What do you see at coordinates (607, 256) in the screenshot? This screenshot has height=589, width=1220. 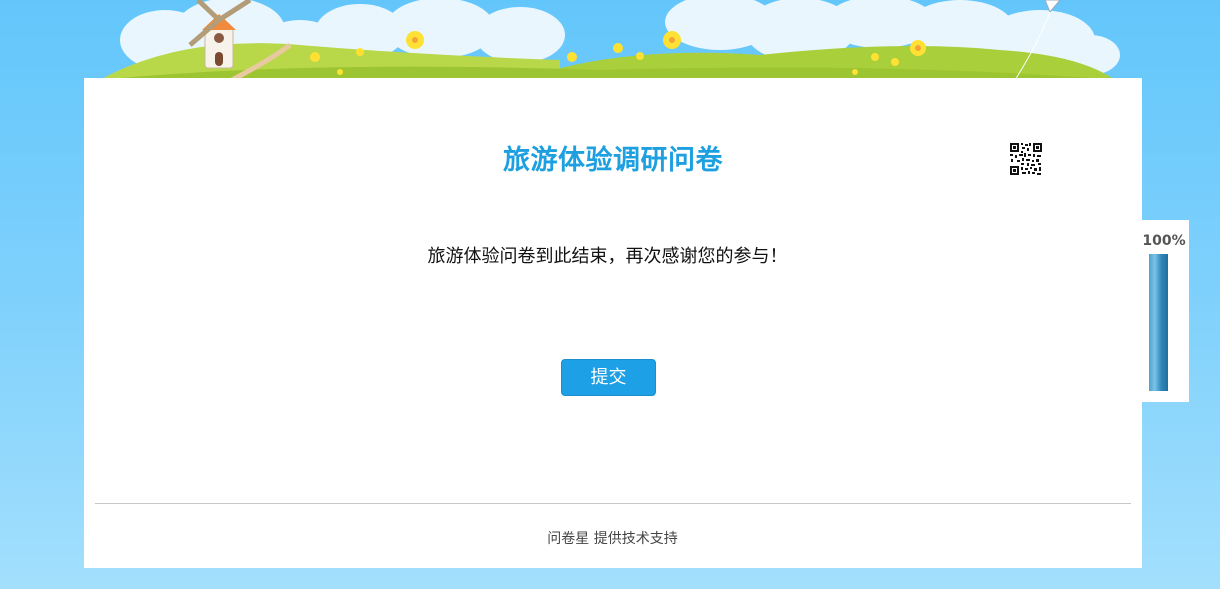 I see `end-message: 旅游体验问卷到此结束，再次感谢您的参与！` at bounding box center [607, 256].